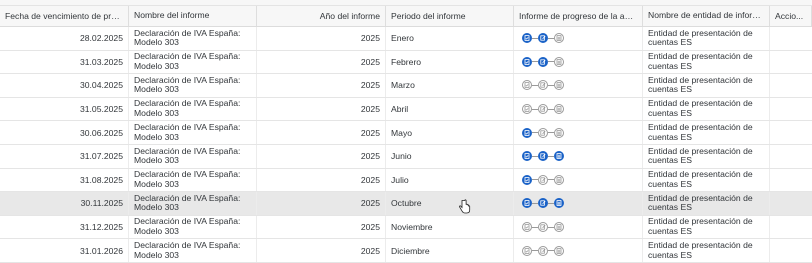  I want to click on report-period: Octubre, so click(406, 203).